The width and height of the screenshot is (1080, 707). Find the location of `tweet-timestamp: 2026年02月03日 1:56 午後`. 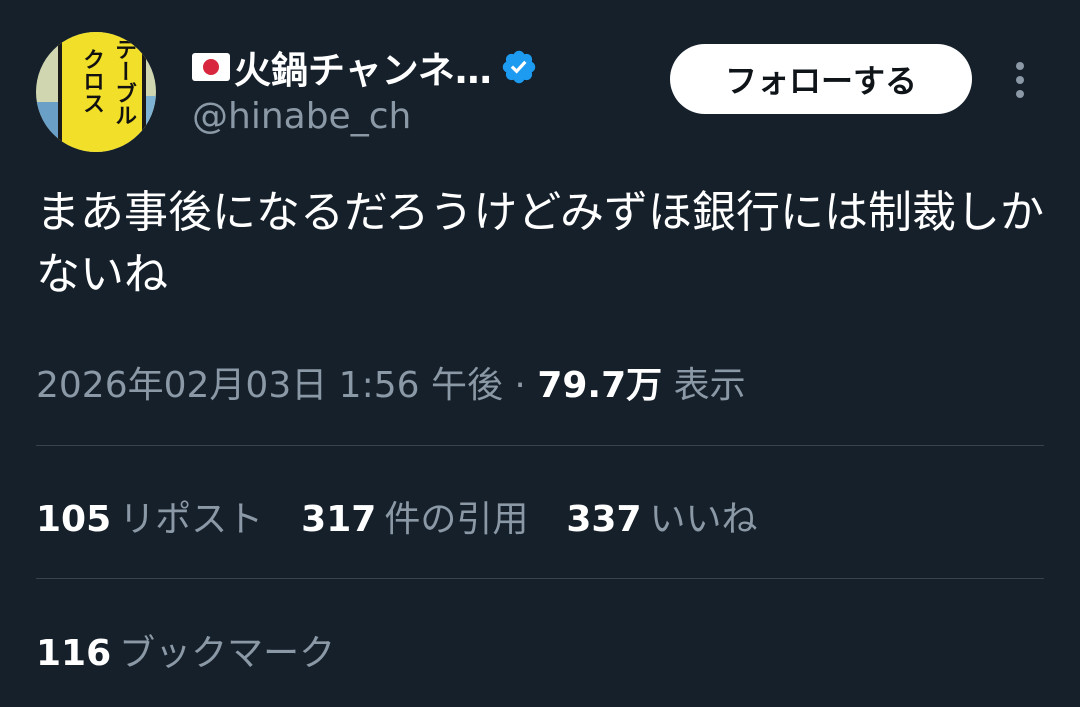

tweet-timestamp: 2026年02月03日 1:56 午後 is located at coordinates (269, 385).